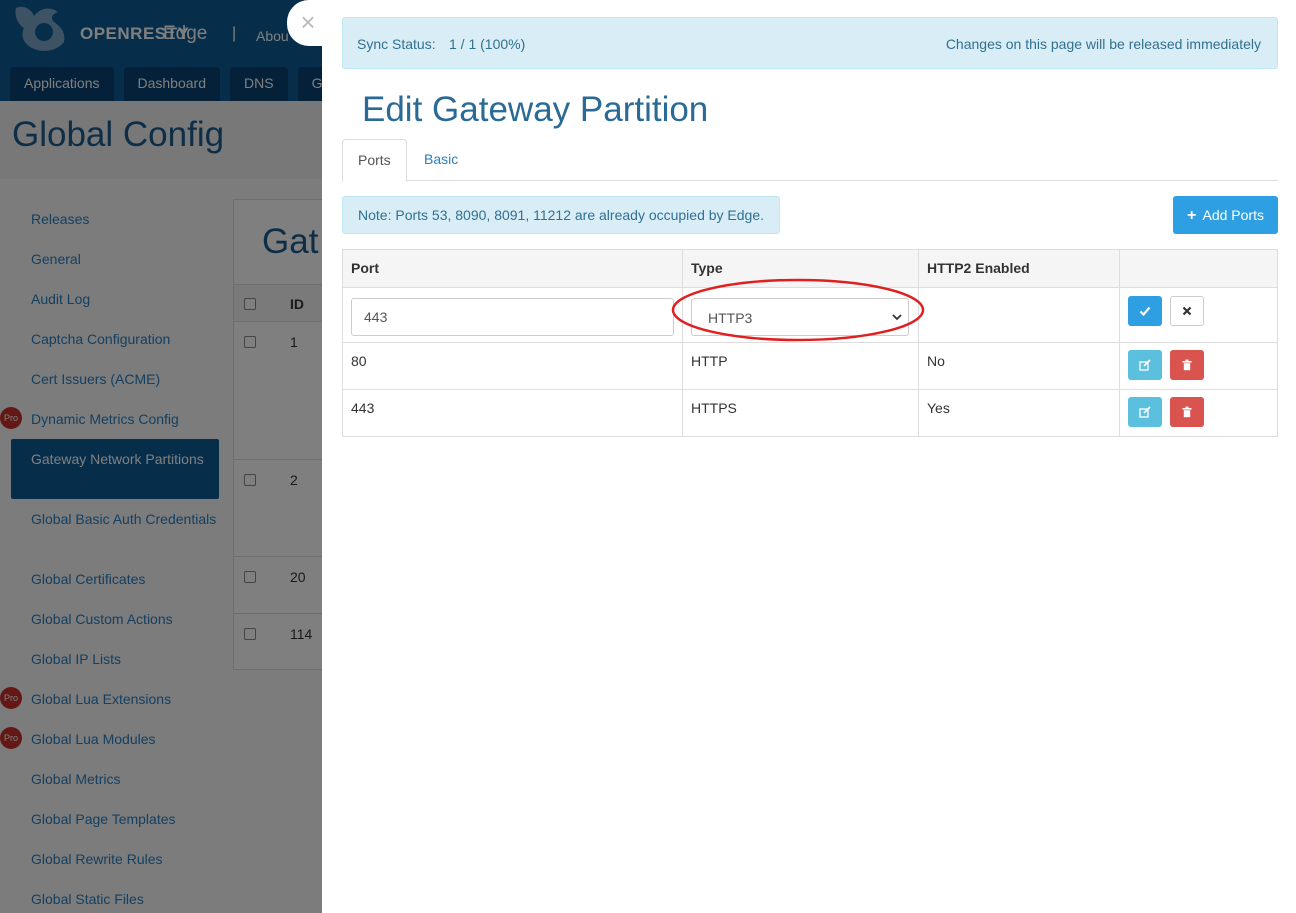  Describe the element at coordinates (535, 109) in the screenshot. I see `drawer-title: Edit Gateway Partition` at that location.